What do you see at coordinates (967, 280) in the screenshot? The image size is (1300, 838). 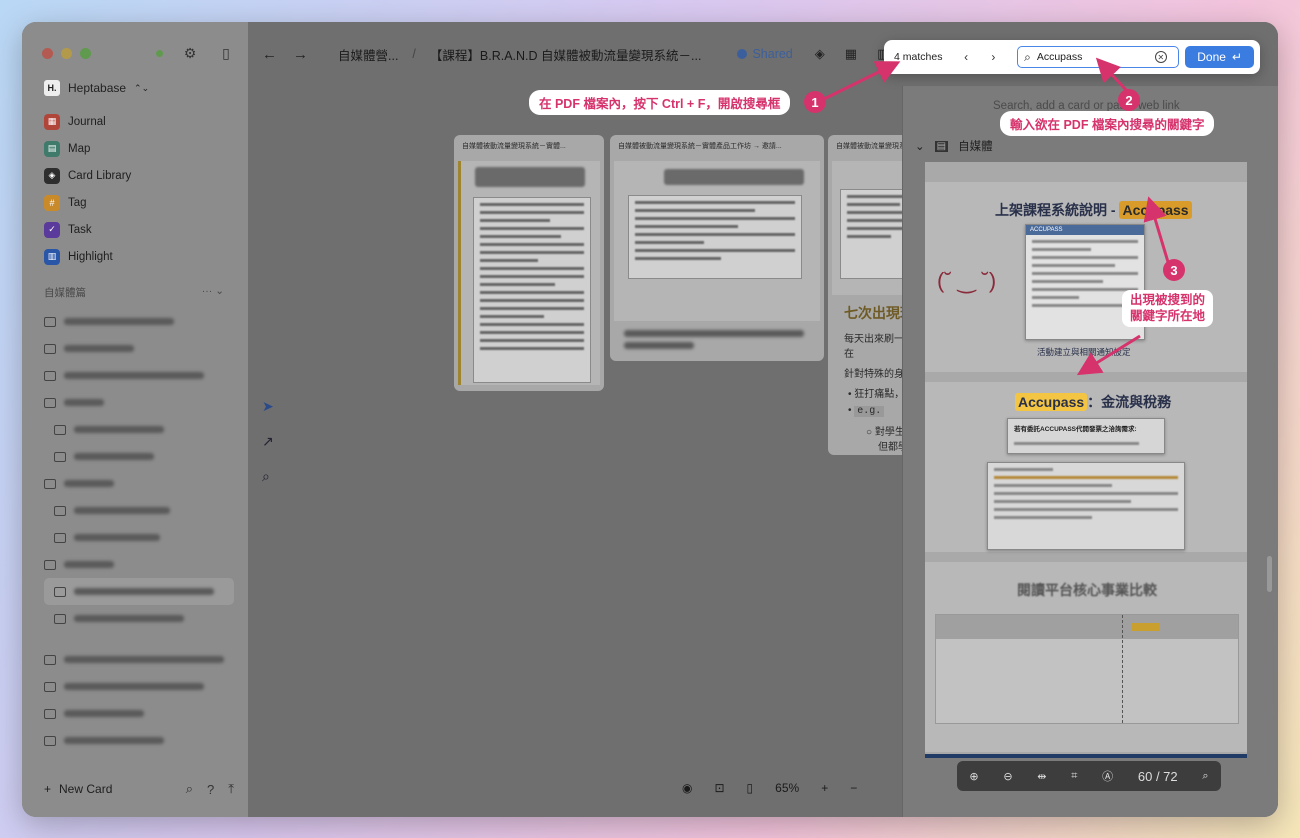 I see `smiley-doodle-icon: (˘ ‿ ˘)` at bounding box center [967, 280].